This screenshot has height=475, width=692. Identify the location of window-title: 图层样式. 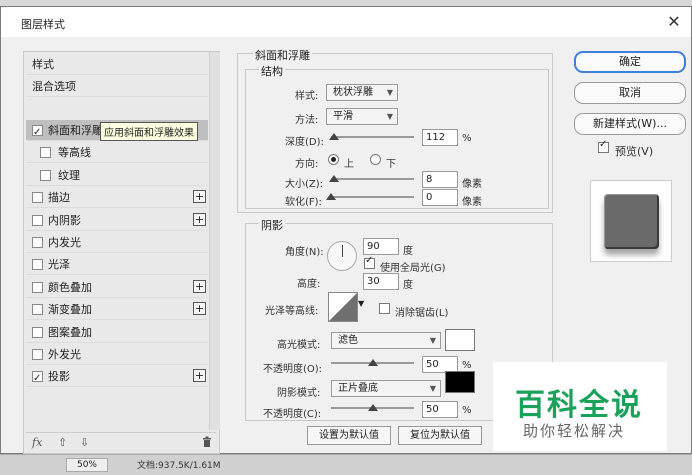
(43, 24).